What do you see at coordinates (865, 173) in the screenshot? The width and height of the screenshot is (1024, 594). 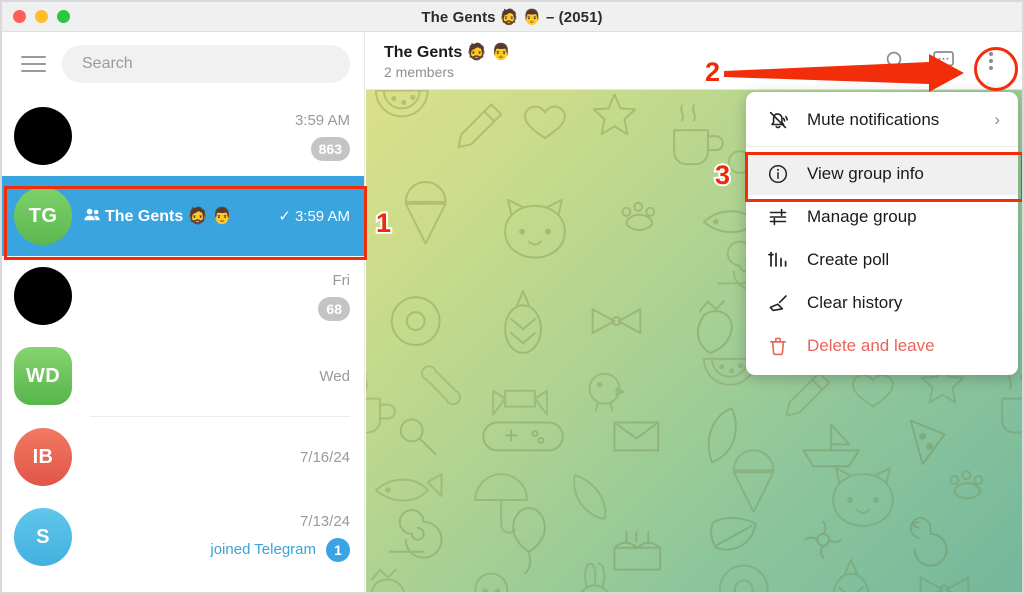 I see `menu-item-label: View group info` at bounding box center [865, 173].